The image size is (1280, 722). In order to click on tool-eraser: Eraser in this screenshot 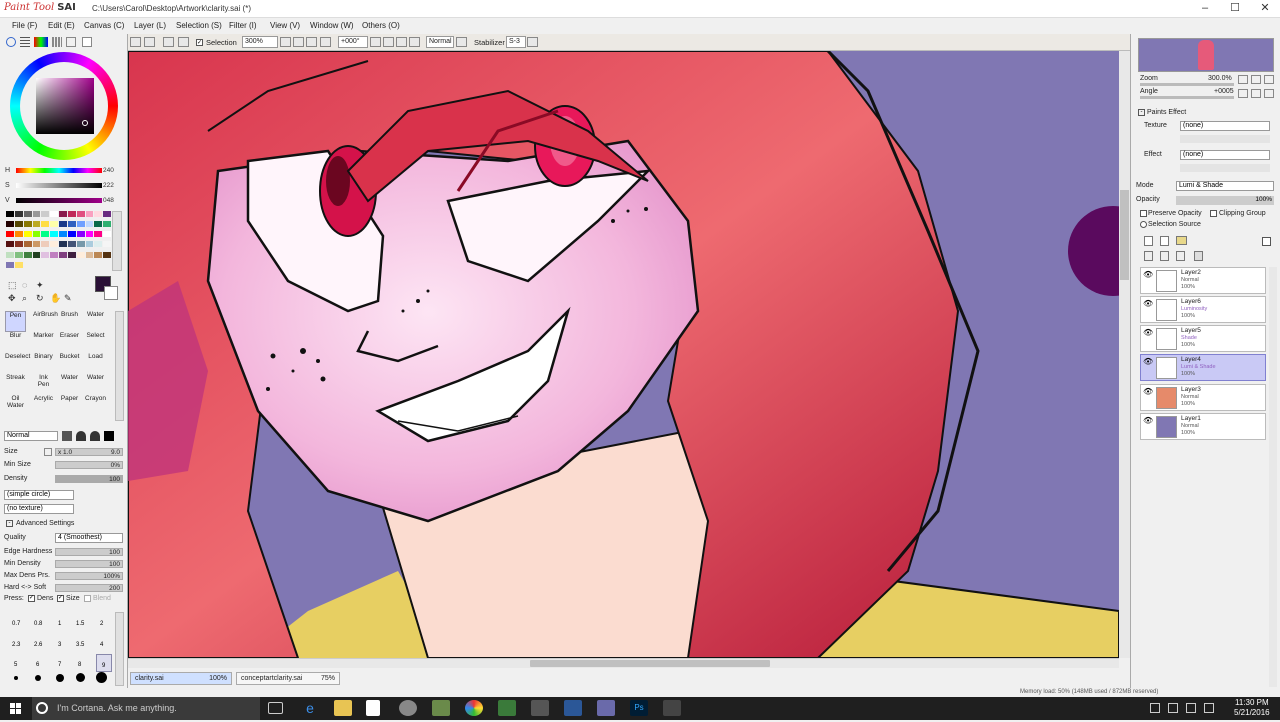, I will do `click(69, 342)`.